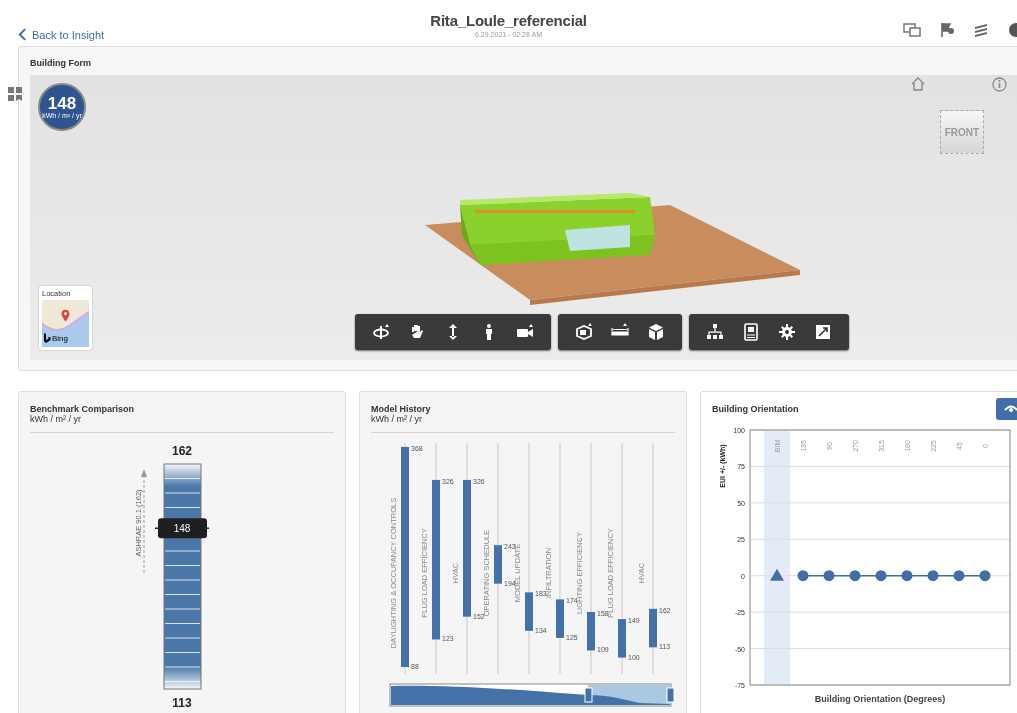 This screenshot has height=713, width=1017. I want to click on benchmark-value: 148, so click(182, 529).